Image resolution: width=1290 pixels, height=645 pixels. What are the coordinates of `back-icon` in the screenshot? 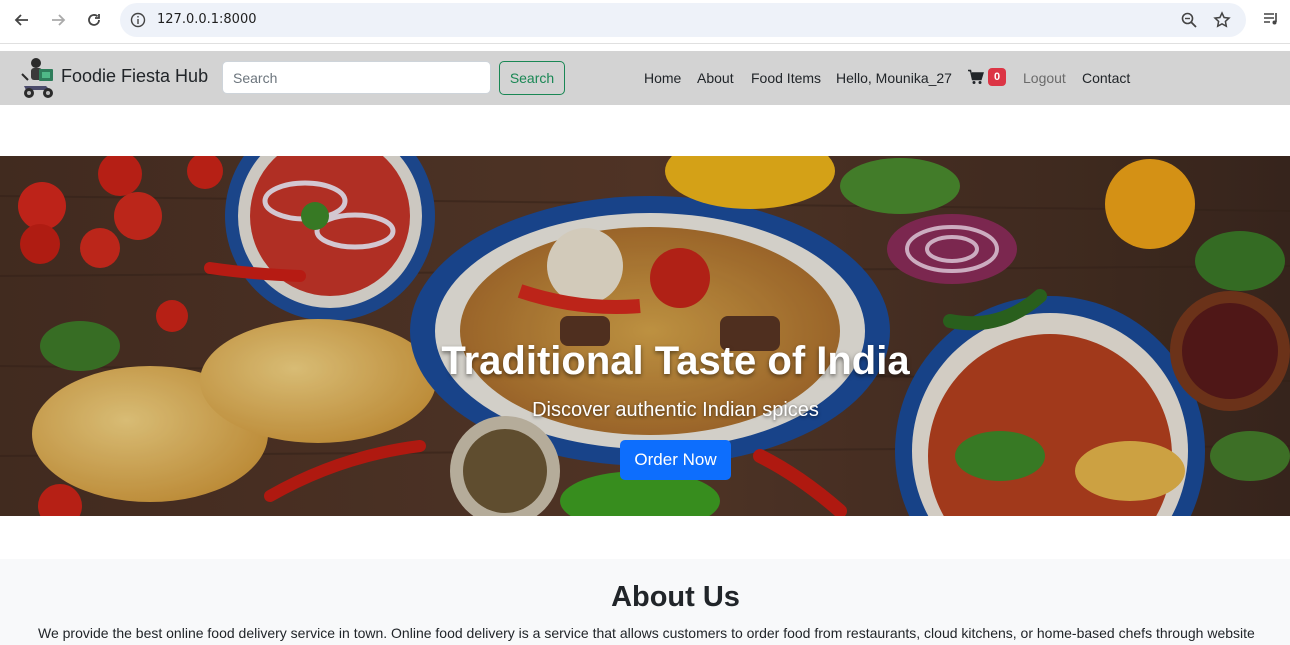 It's located at (22, 20).